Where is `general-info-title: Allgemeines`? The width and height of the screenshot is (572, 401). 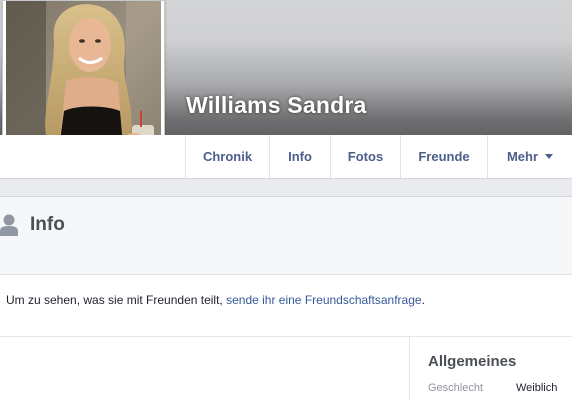 general-info-title: Allgemeines is located at coordinates (472, 361).